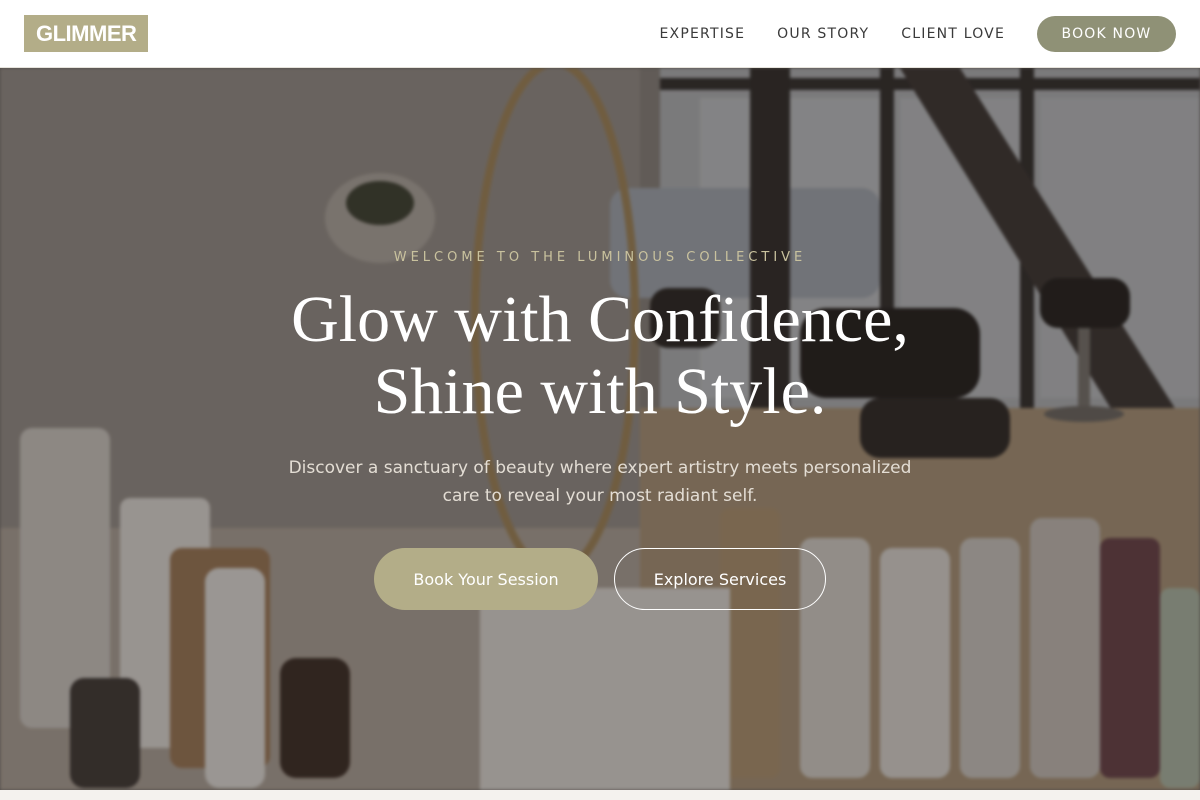  I want to click on hero-eyebrow: WELCOME TO THE LUMINOUS COLLECTIVE, so click(600, 257).